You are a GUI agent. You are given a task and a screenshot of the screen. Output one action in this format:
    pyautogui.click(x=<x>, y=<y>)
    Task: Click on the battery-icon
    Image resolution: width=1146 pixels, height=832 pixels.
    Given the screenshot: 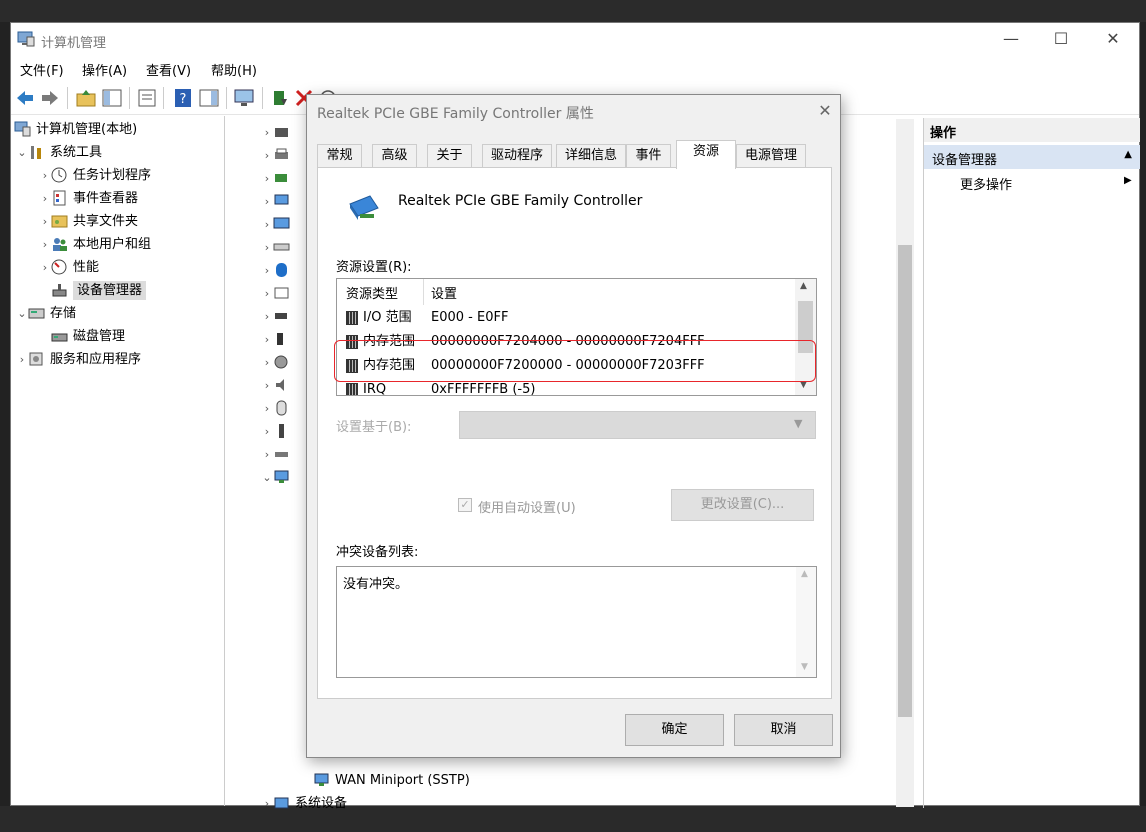 What is the action you would take?
    pyautogui.click(x=281, y=177)
    